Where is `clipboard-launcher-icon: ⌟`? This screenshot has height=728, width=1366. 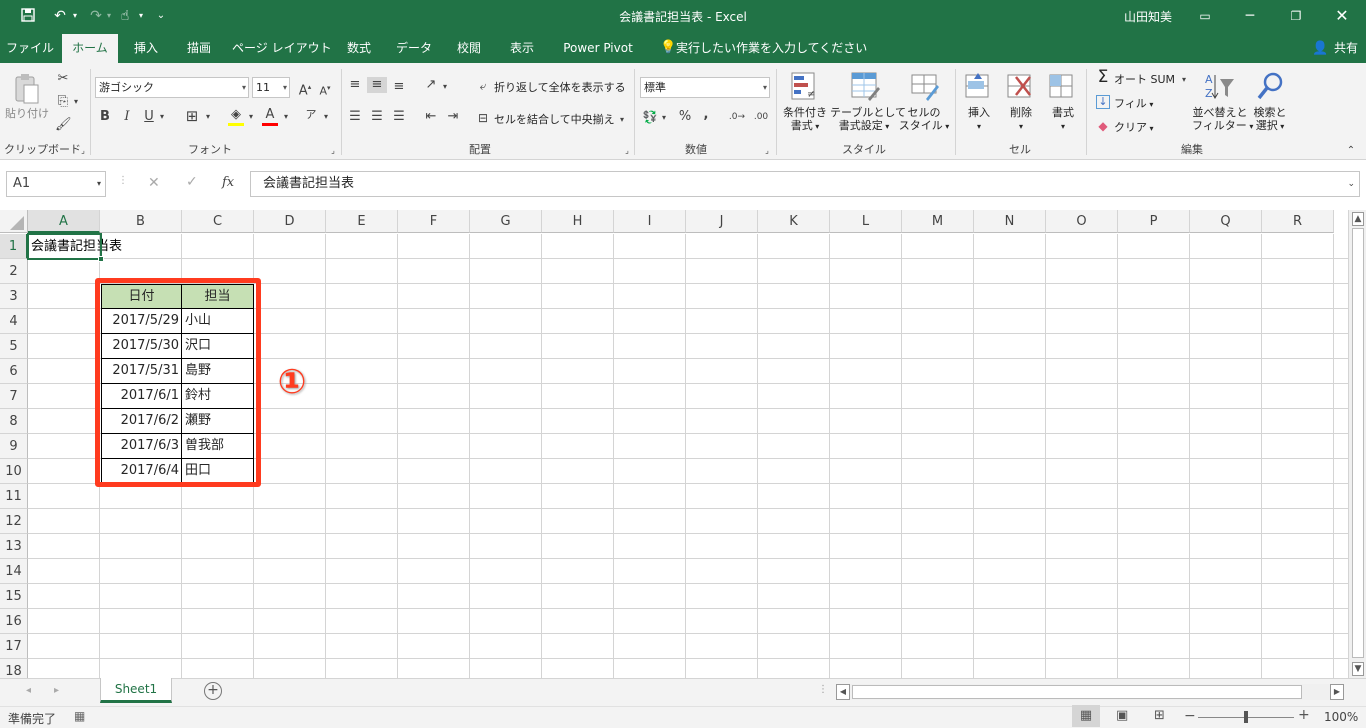
clipboard-launcher-icon: ⌟ is located at coordinates (83, 151).